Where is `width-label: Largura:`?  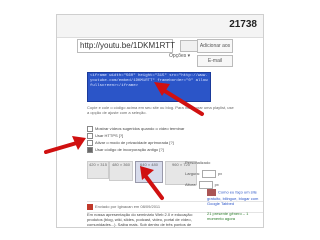 width-label: Largura: is located at coordinates (192, 173).